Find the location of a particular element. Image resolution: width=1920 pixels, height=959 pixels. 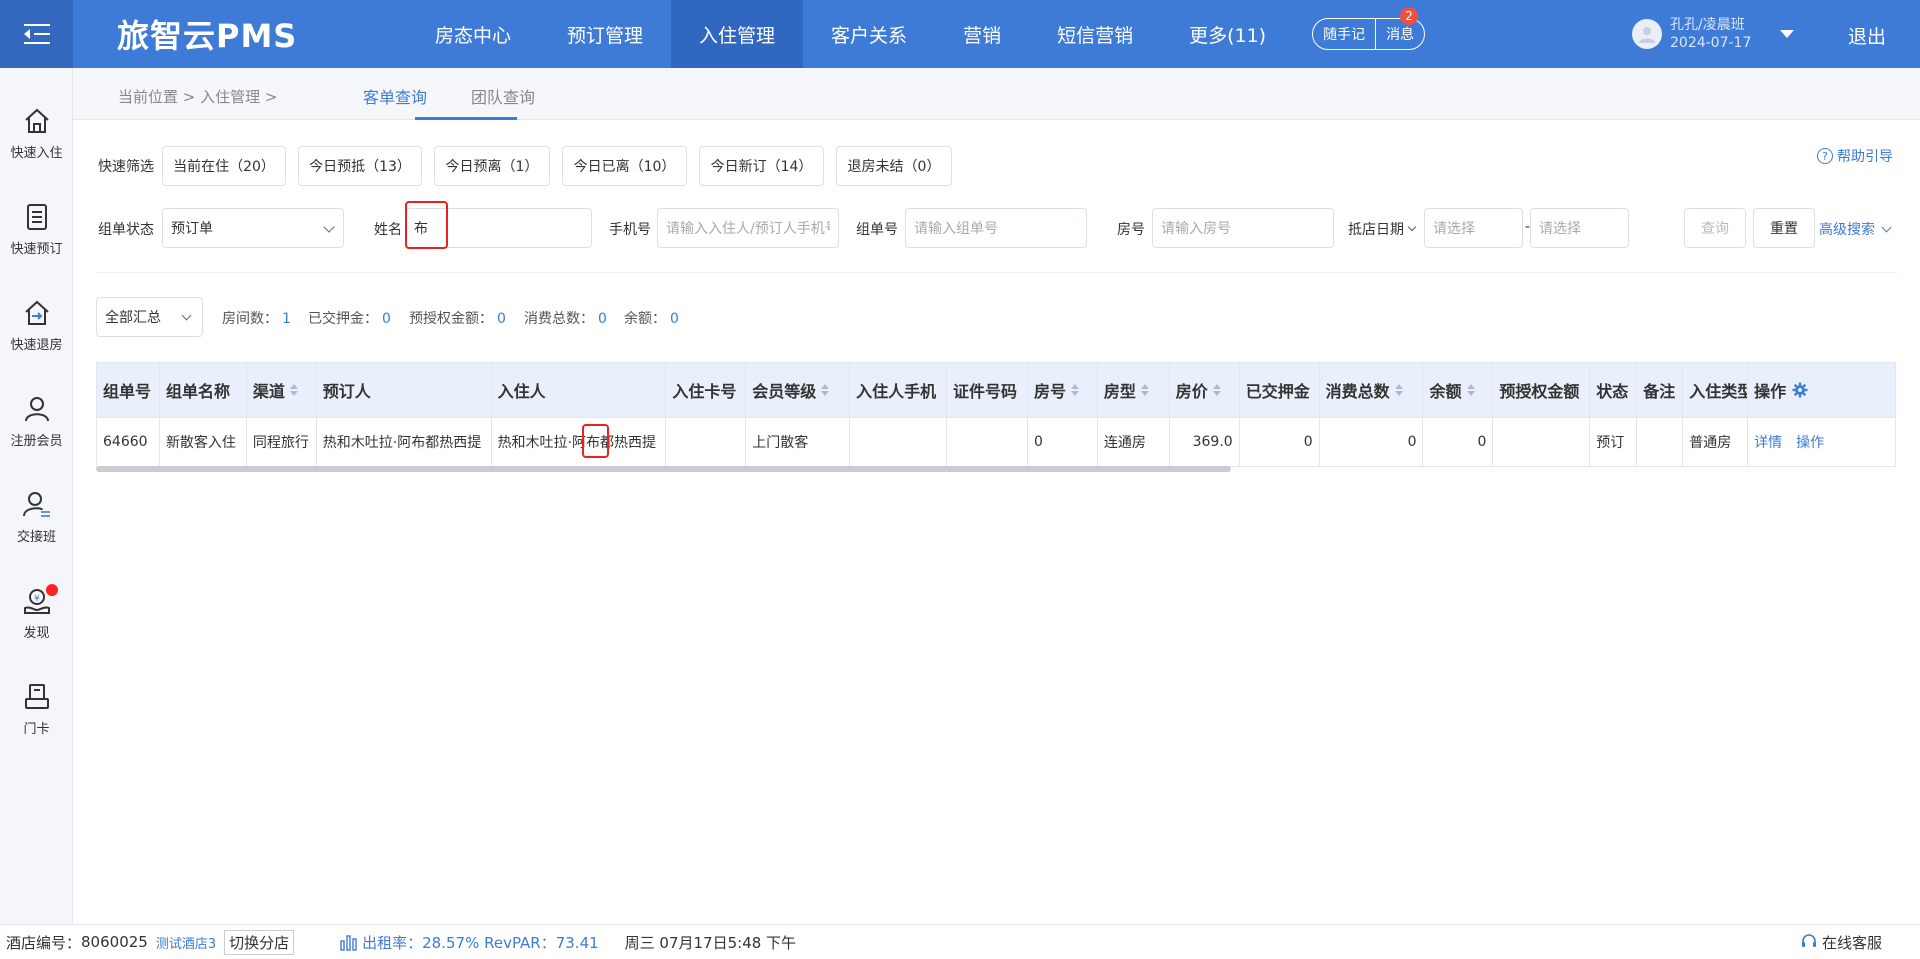

col-card-no: 入住卡号 is located at coordinates (706, 390).